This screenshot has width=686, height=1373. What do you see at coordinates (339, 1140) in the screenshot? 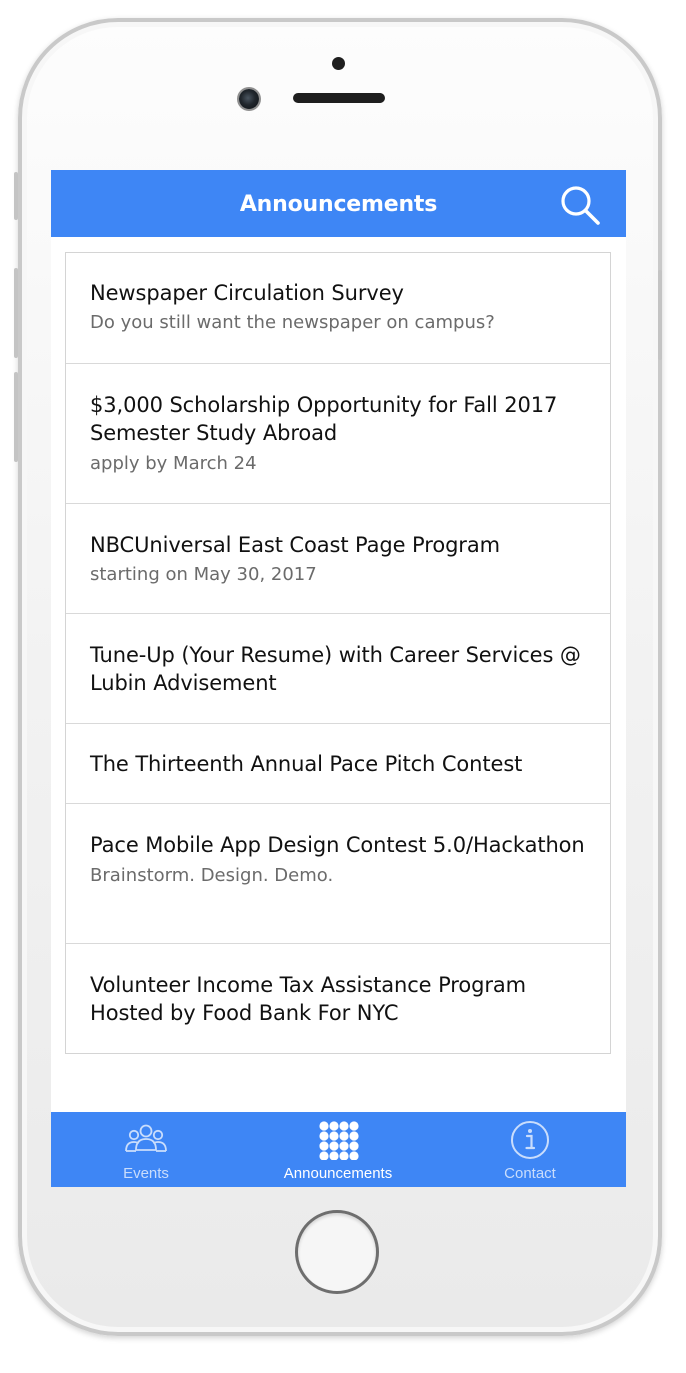
I see `grid-icon` at bounding box center [339, 1140].